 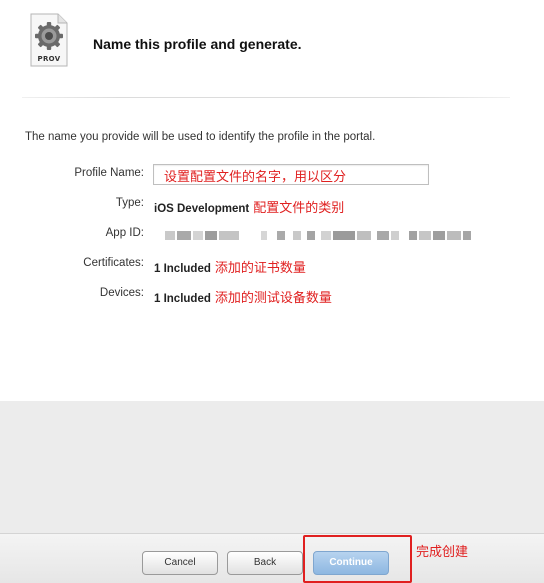 I want to click on devices-row: Devices: 1 Included 添加的测试设备数量, so click(x=272, y=295).